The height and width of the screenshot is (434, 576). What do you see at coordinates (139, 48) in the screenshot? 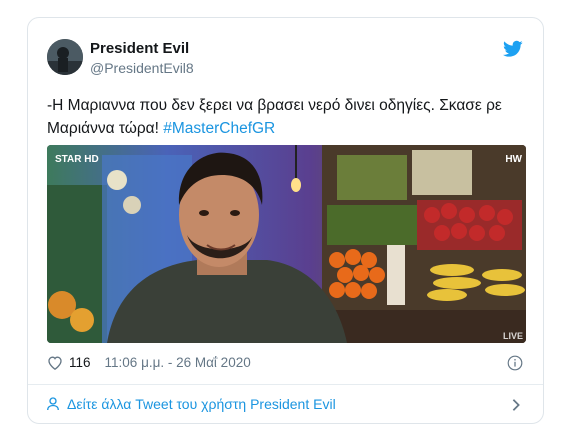
I see `display-name: President Evil` at bounding box center [139, 48].